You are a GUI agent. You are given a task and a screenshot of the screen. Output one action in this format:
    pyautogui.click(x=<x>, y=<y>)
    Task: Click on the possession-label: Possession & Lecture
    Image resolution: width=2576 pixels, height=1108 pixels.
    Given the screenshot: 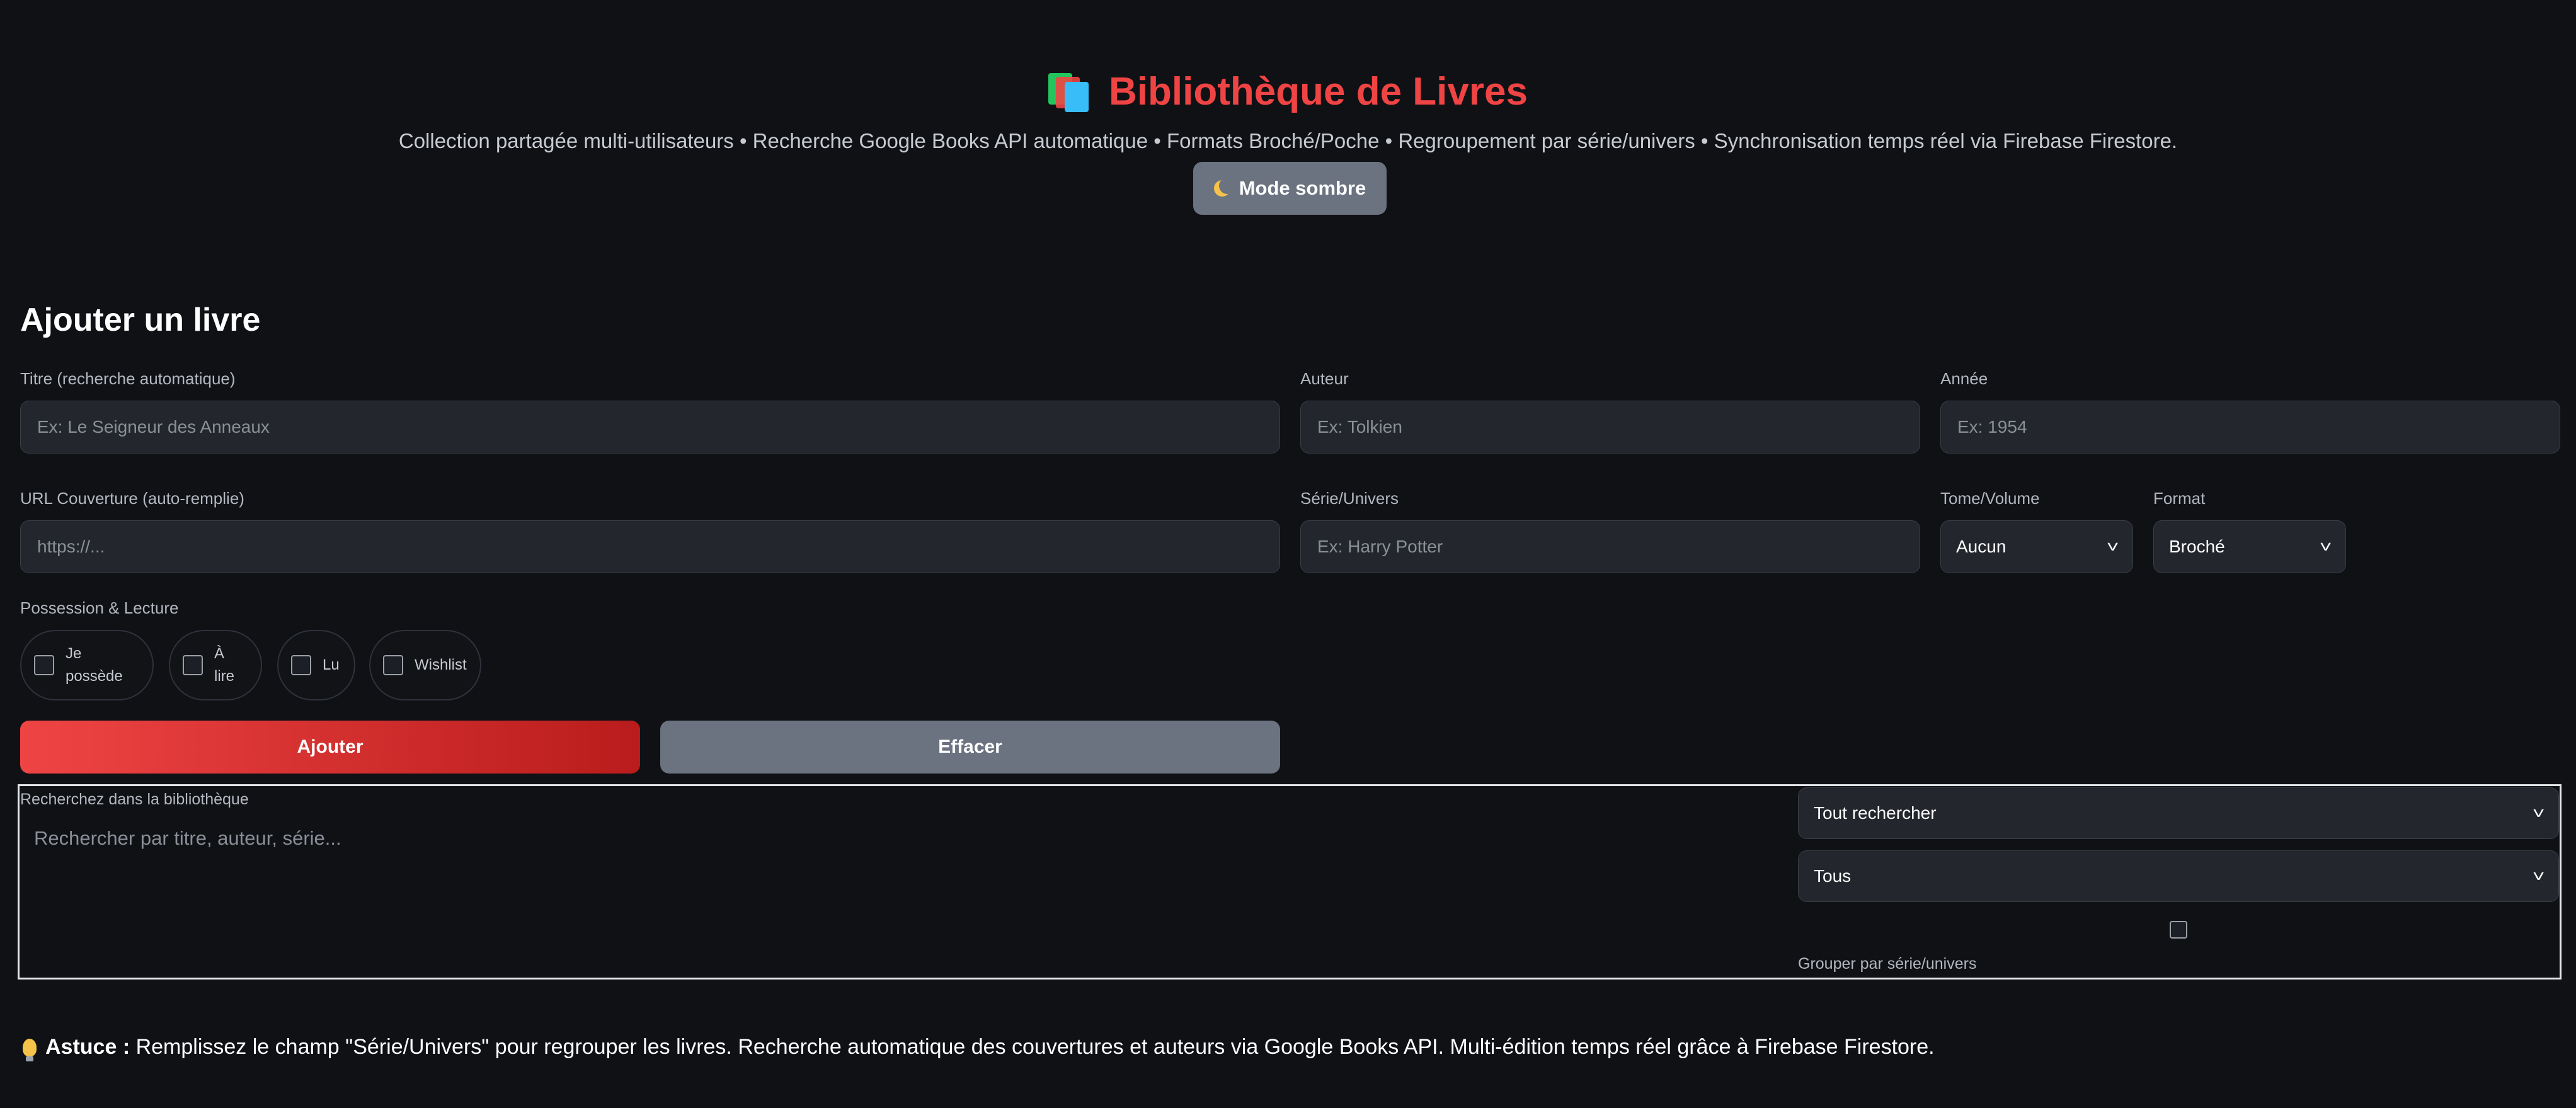 What is the action you would take?
    pyautogui.click(x=100, y=607)
    